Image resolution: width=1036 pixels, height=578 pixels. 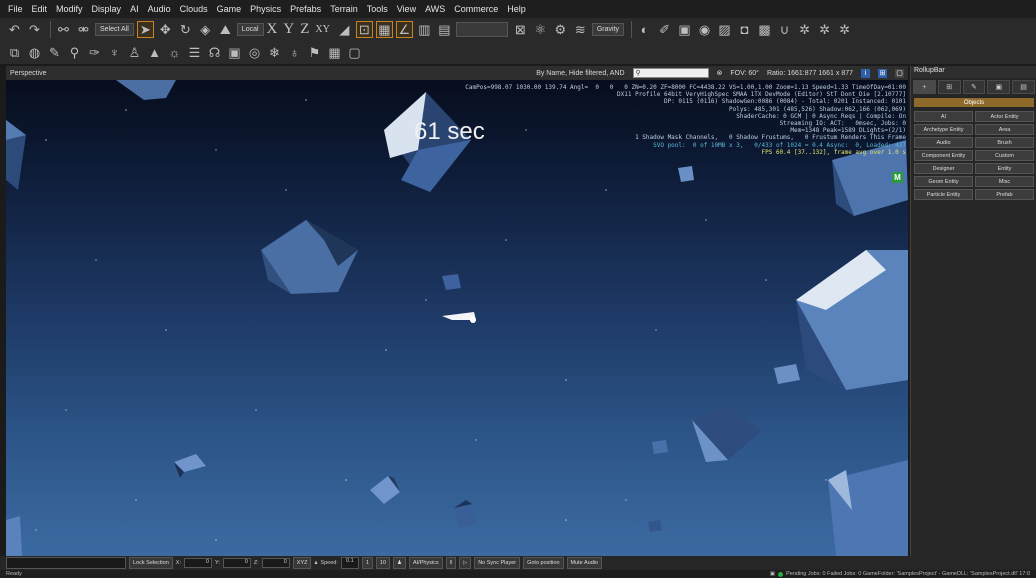 What do you see at coordinates (54, 52) in the screenshot?
I see `brush-icon: ✎` at bounding box center [54, 52].